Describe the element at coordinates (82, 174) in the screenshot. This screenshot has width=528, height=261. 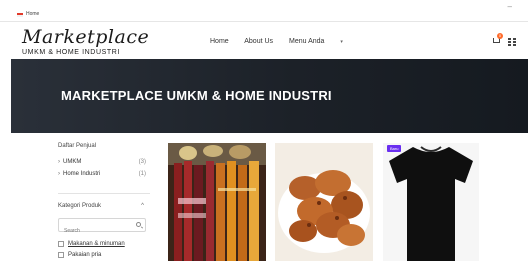
I see `seller-label: Home Industri` at that location.